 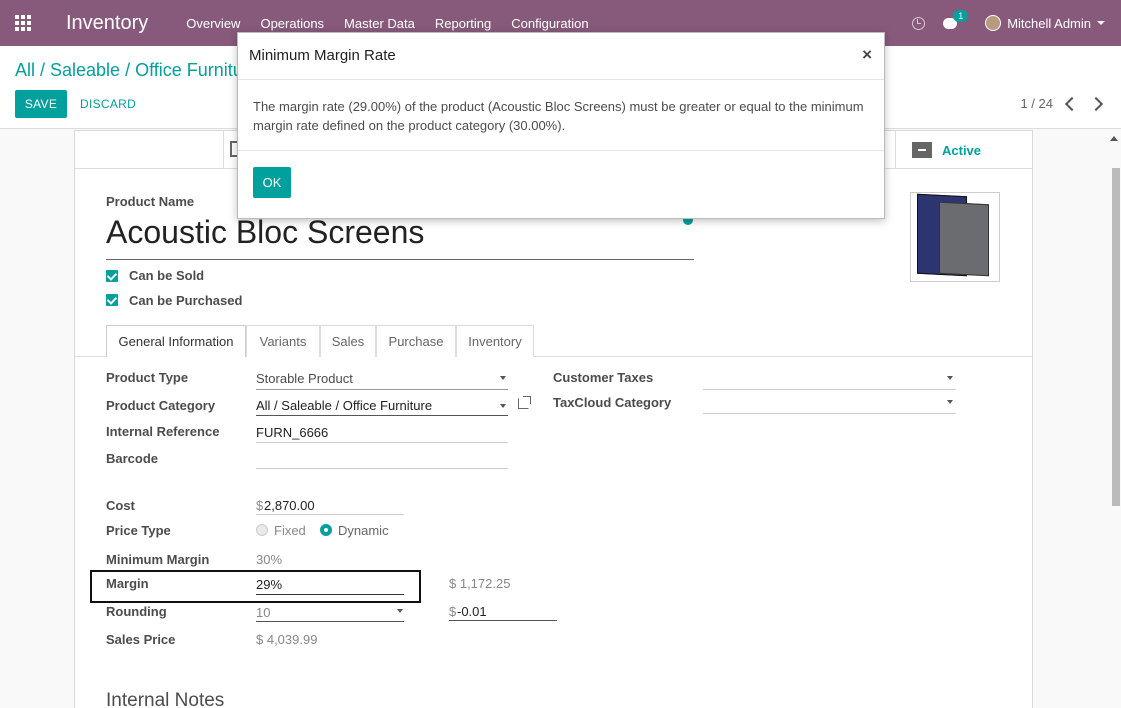 I want to click on internal-reference-label: Internal Reference, so click(x=163, y=431).